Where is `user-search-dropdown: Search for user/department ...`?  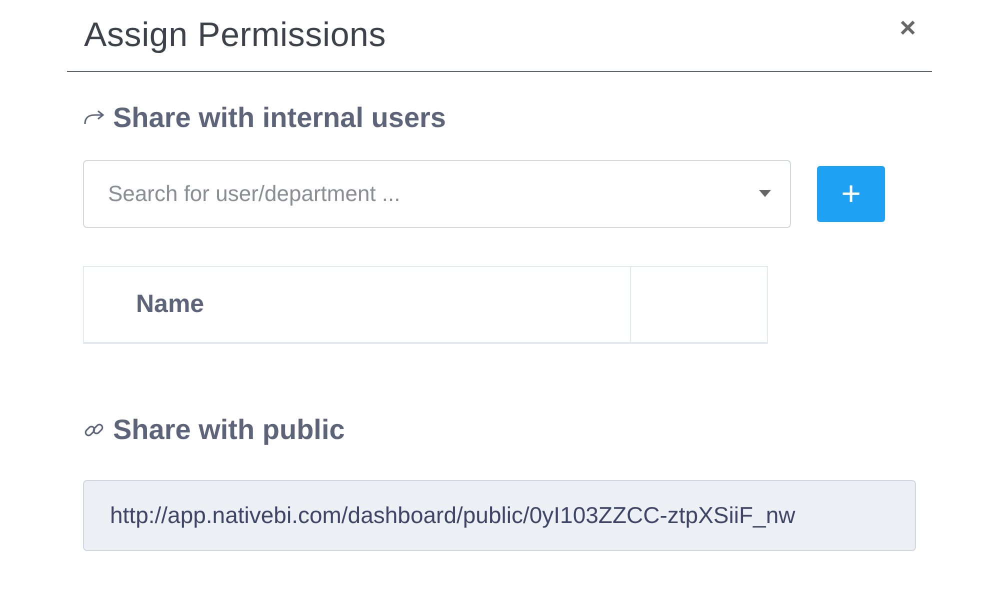
user-search-dropdown: Search for user/department ... is located at coordinates (437, 194).